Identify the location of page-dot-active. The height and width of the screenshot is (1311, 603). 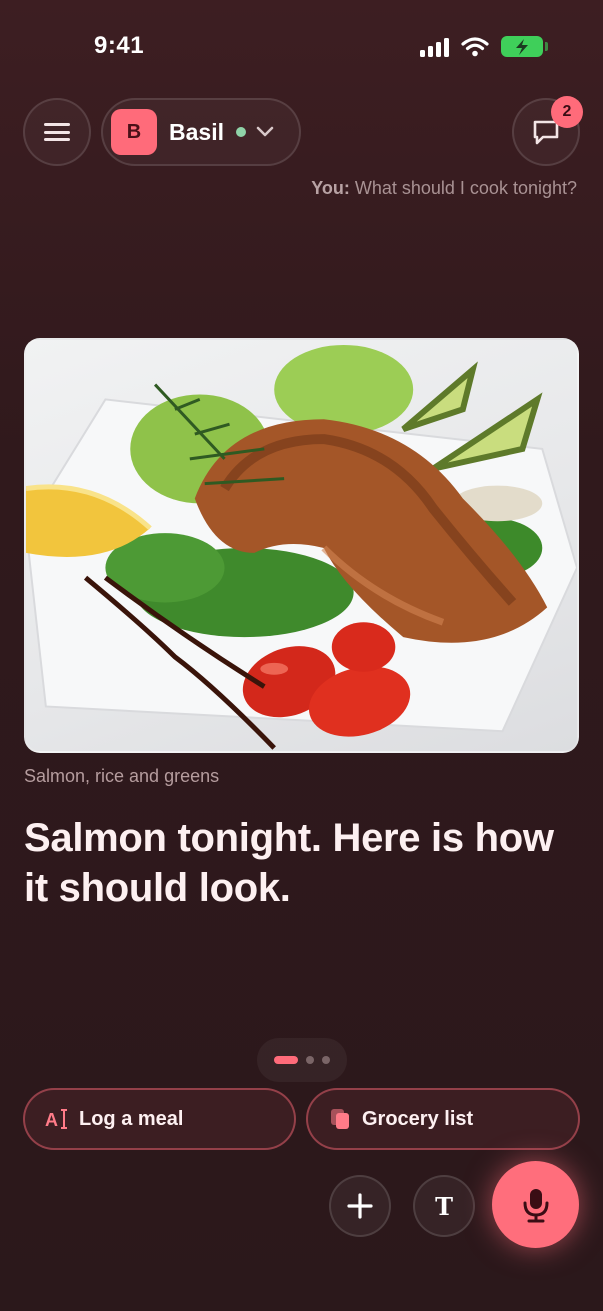
(286, 1060).